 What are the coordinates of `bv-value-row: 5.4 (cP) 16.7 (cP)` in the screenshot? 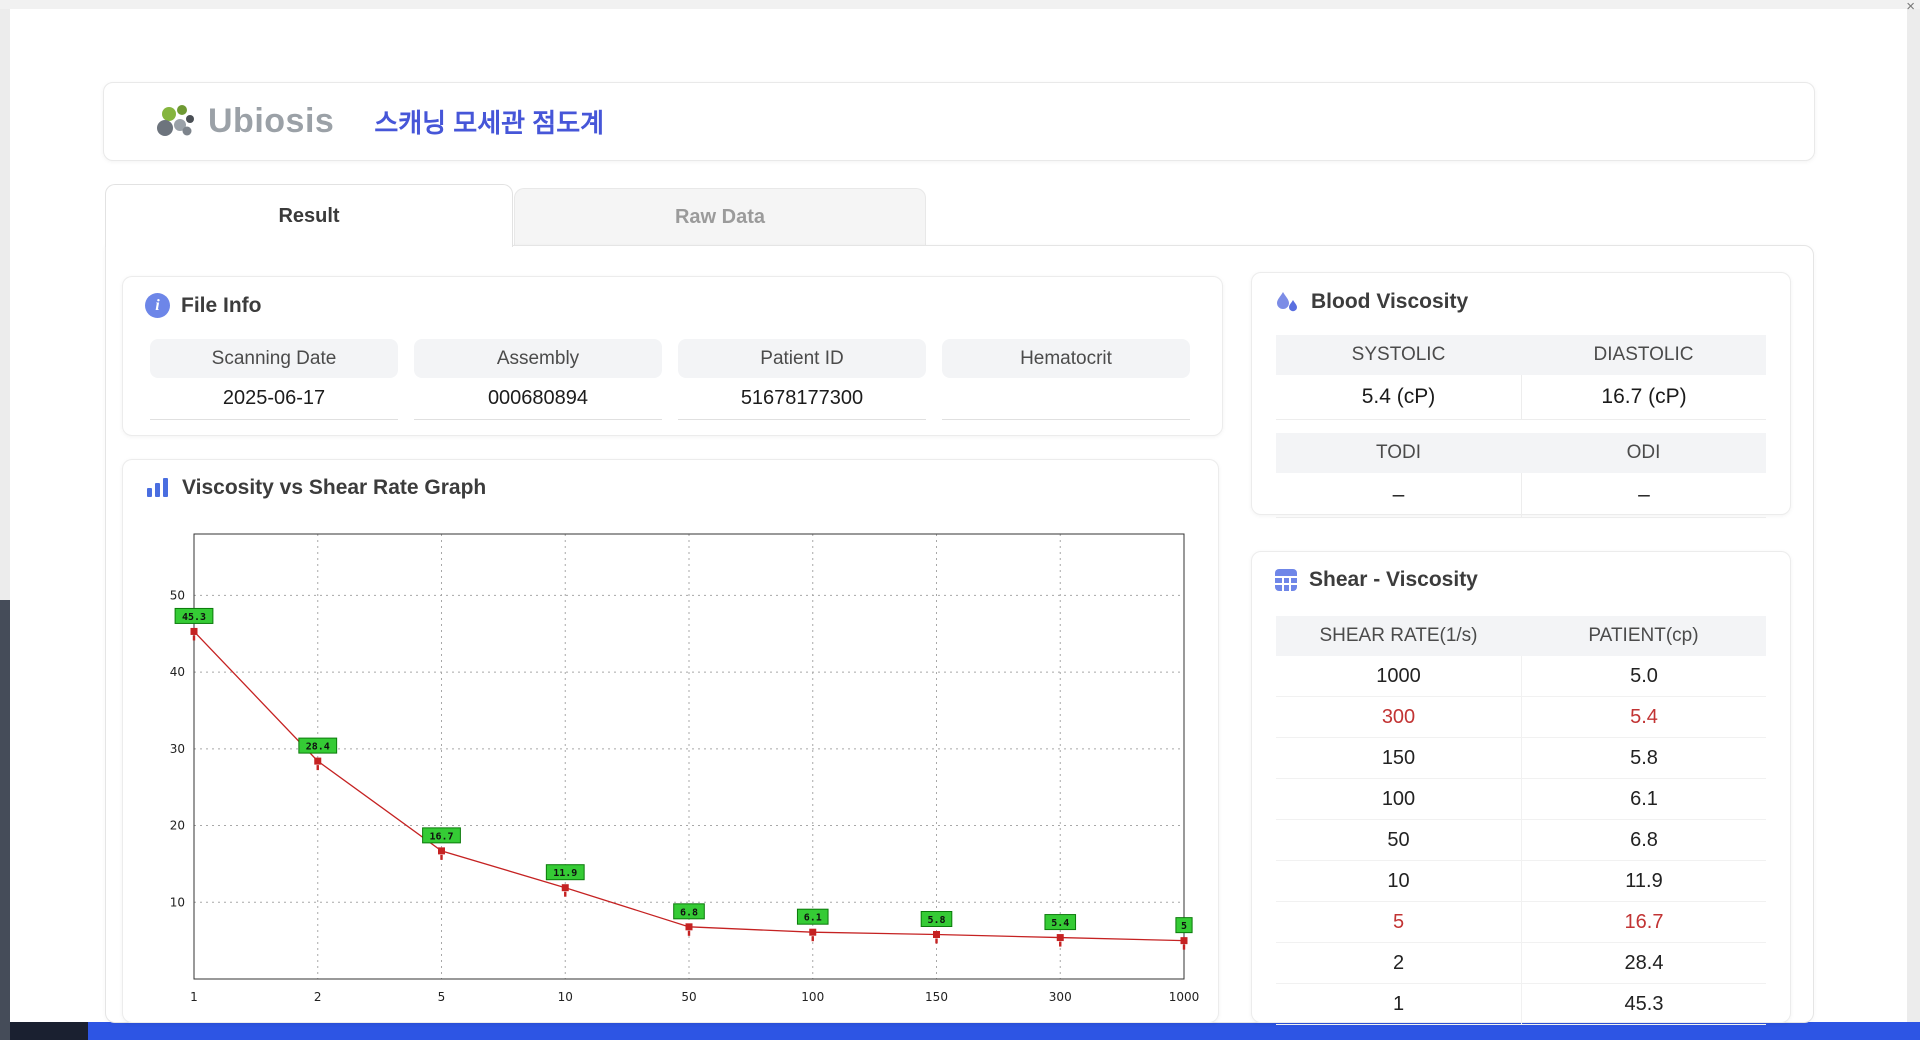 It's located at (1521, 397).